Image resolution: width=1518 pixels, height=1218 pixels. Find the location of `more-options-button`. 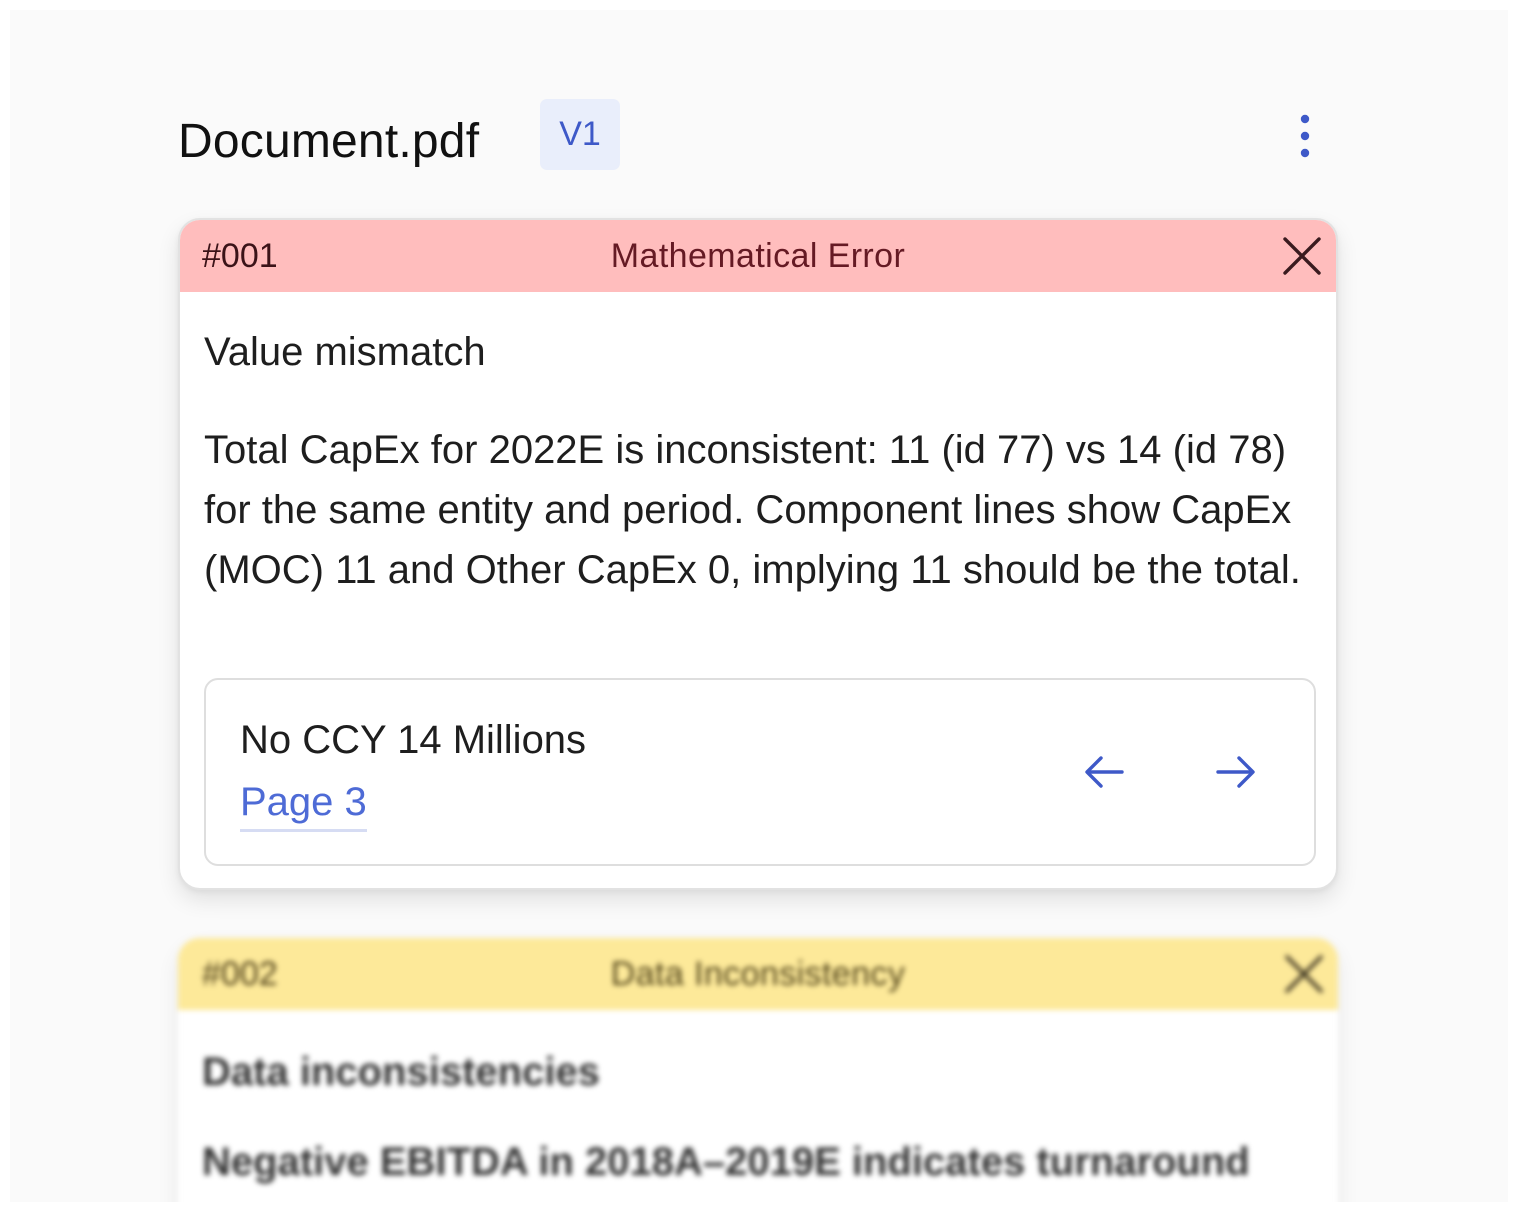

more-options-button is located at coordinates (1305, 136).